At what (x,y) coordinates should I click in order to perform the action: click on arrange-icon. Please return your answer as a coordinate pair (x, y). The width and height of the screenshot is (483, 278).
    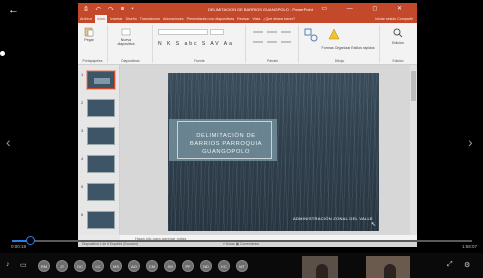
    Looking at the image, I should click on (334, 34).